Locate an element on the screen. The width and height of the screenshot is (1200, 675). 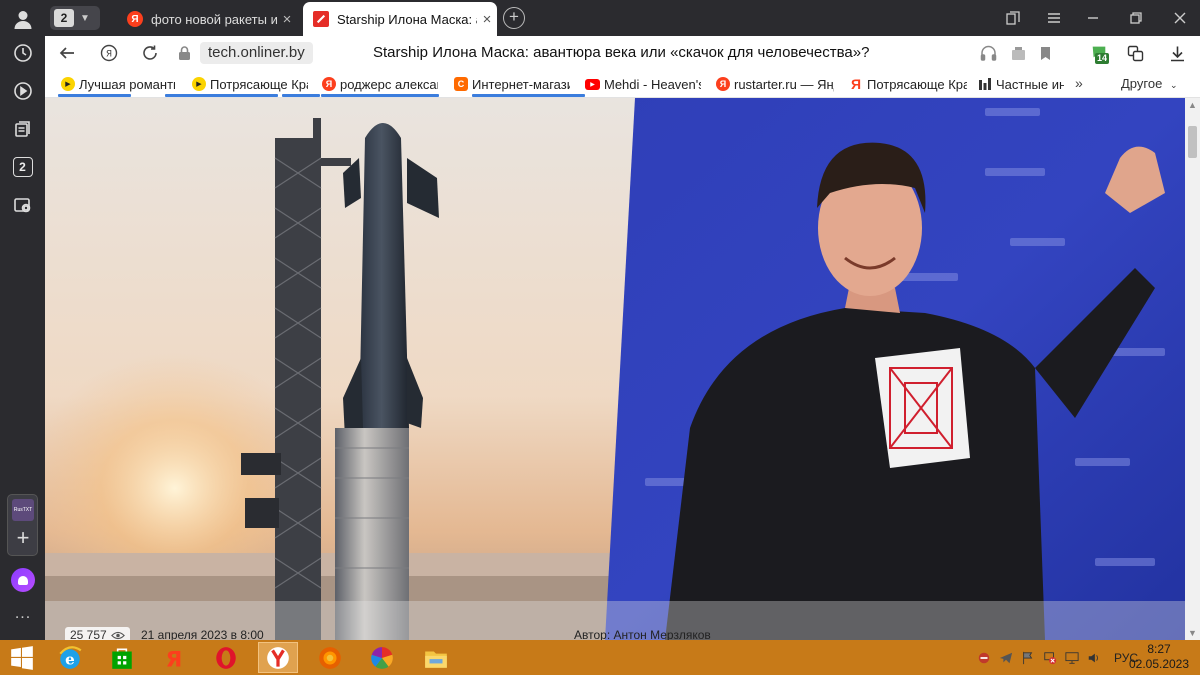
bookmark-item: Я rustarter.ru — Яндекс is located at coordinates (775, 84).